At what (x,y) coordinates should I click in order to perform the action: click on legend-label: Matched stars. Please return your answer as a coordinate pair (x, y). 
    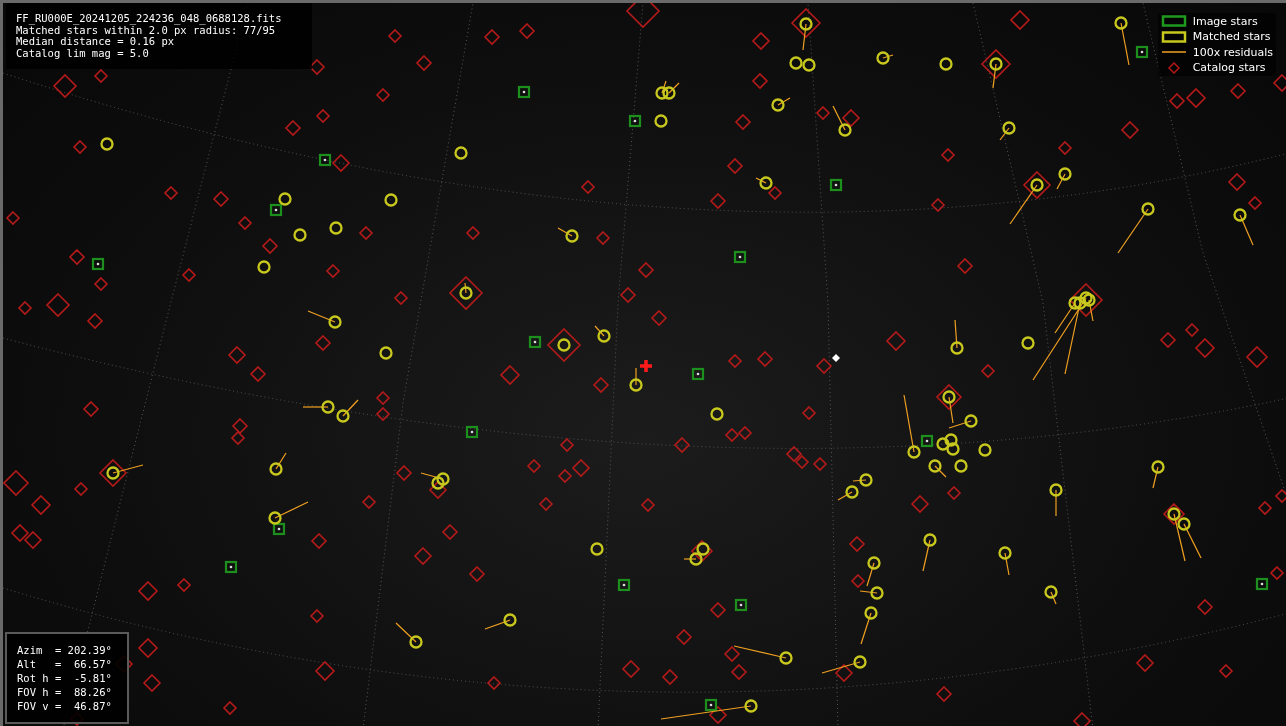
    Looking at the image, I should click on (1231, 37).